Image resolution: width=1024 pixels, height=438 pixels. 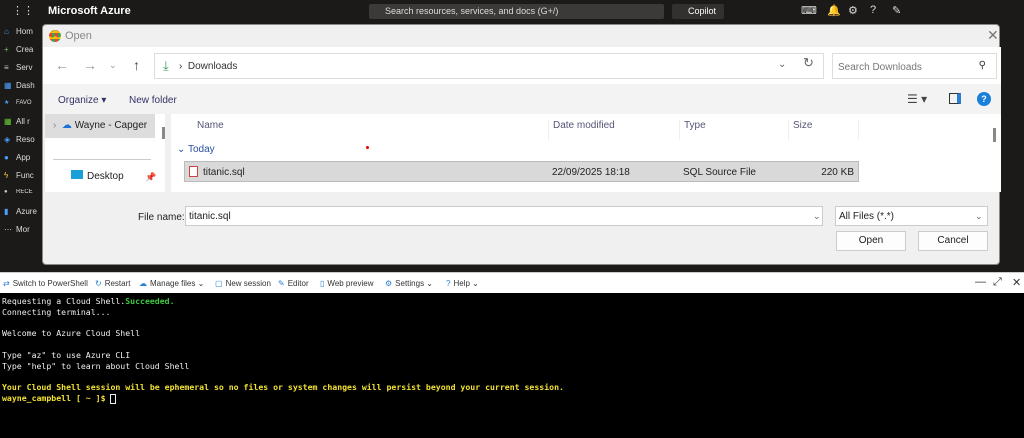 What do you see at coordinates (809, 10) in the screenshot?
I see `cloud-shell-icon: ⌨` at bounding box center [809, 10].